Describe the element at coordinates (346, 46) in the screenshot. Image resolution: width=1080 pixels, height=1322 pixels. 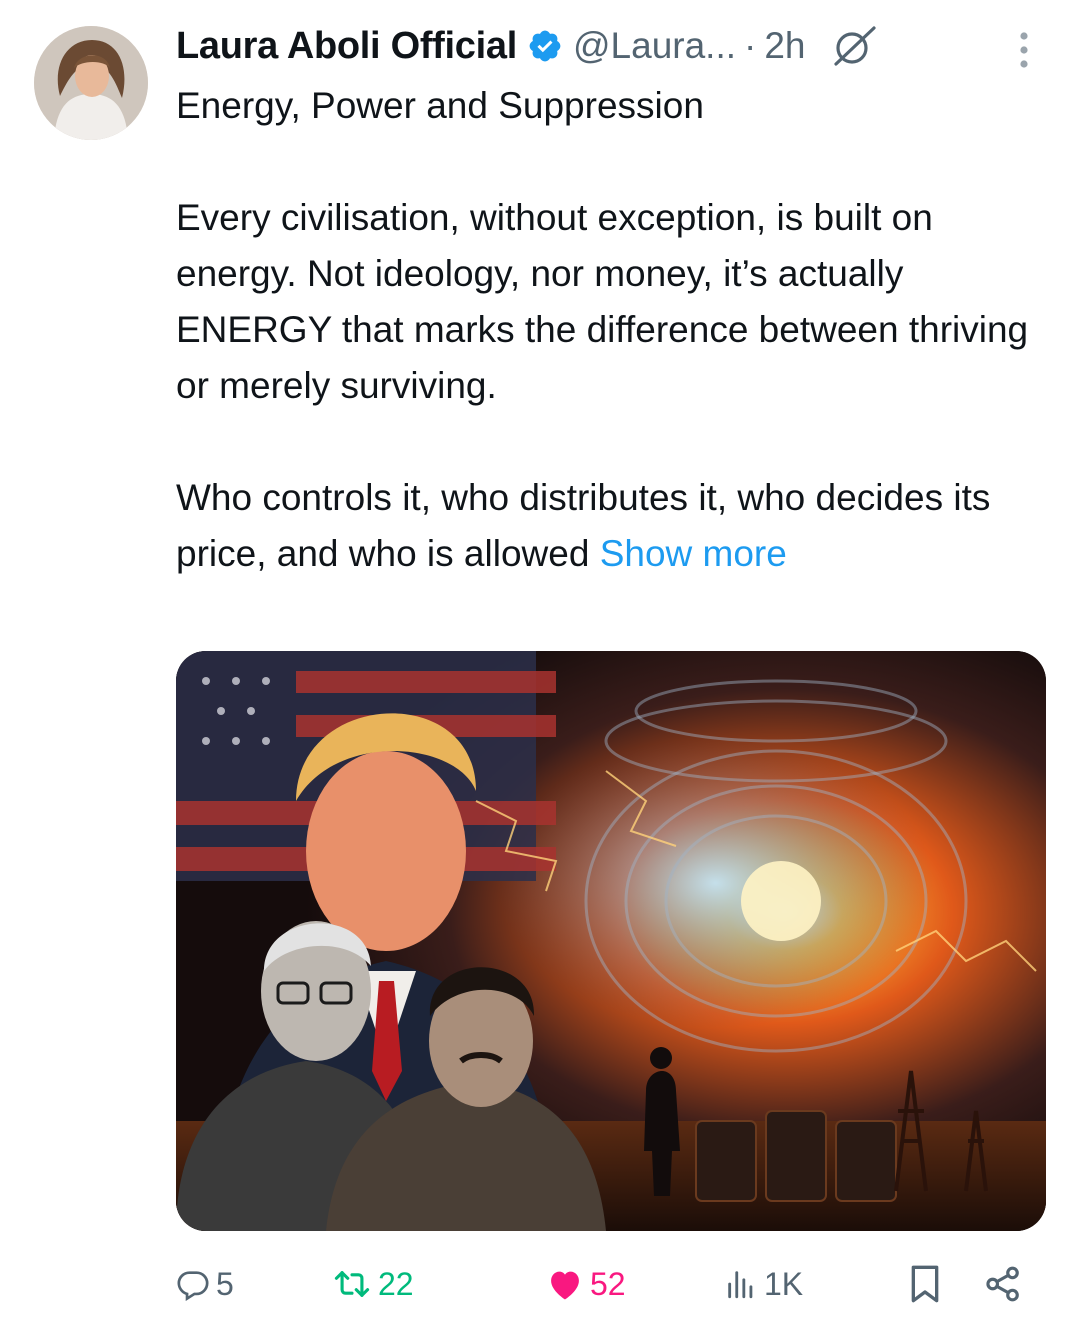
I see `author-name: Laura Aboli Official` at that location.